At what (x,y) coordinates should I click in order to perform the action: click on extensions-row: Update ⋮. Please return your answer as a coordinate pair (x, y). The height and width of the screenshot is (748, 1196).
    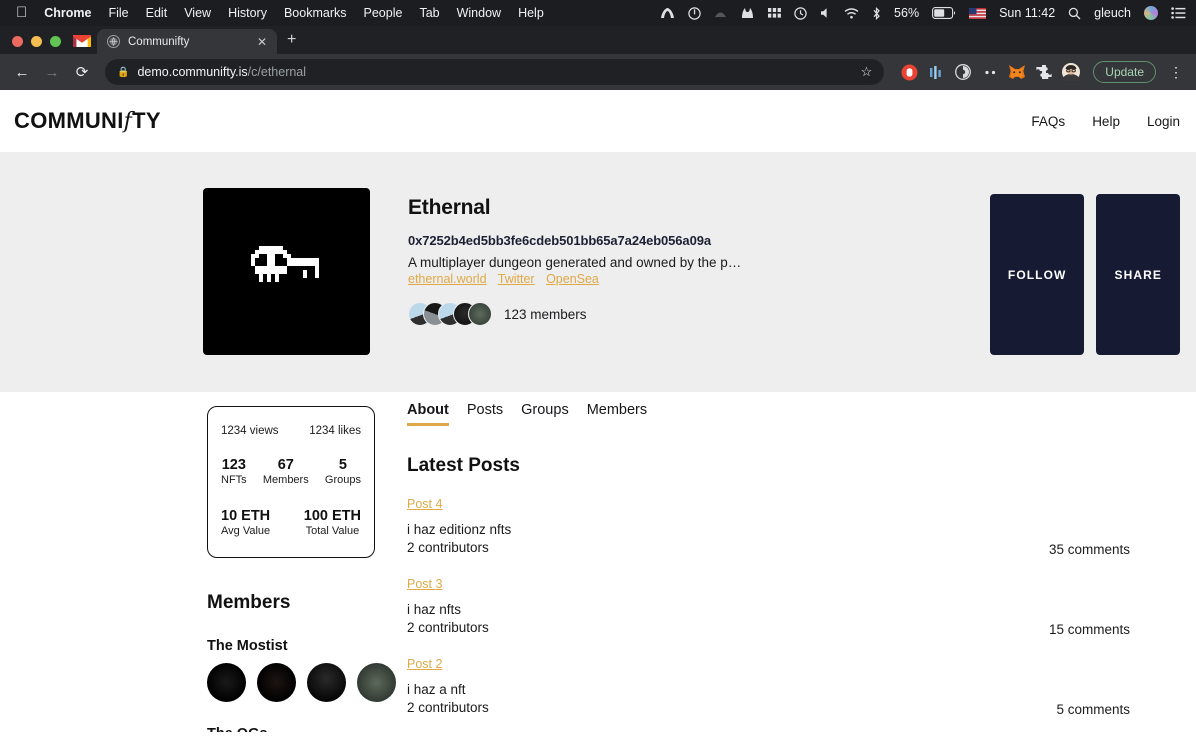
    Looking at the image, I should click on (1040, 72).